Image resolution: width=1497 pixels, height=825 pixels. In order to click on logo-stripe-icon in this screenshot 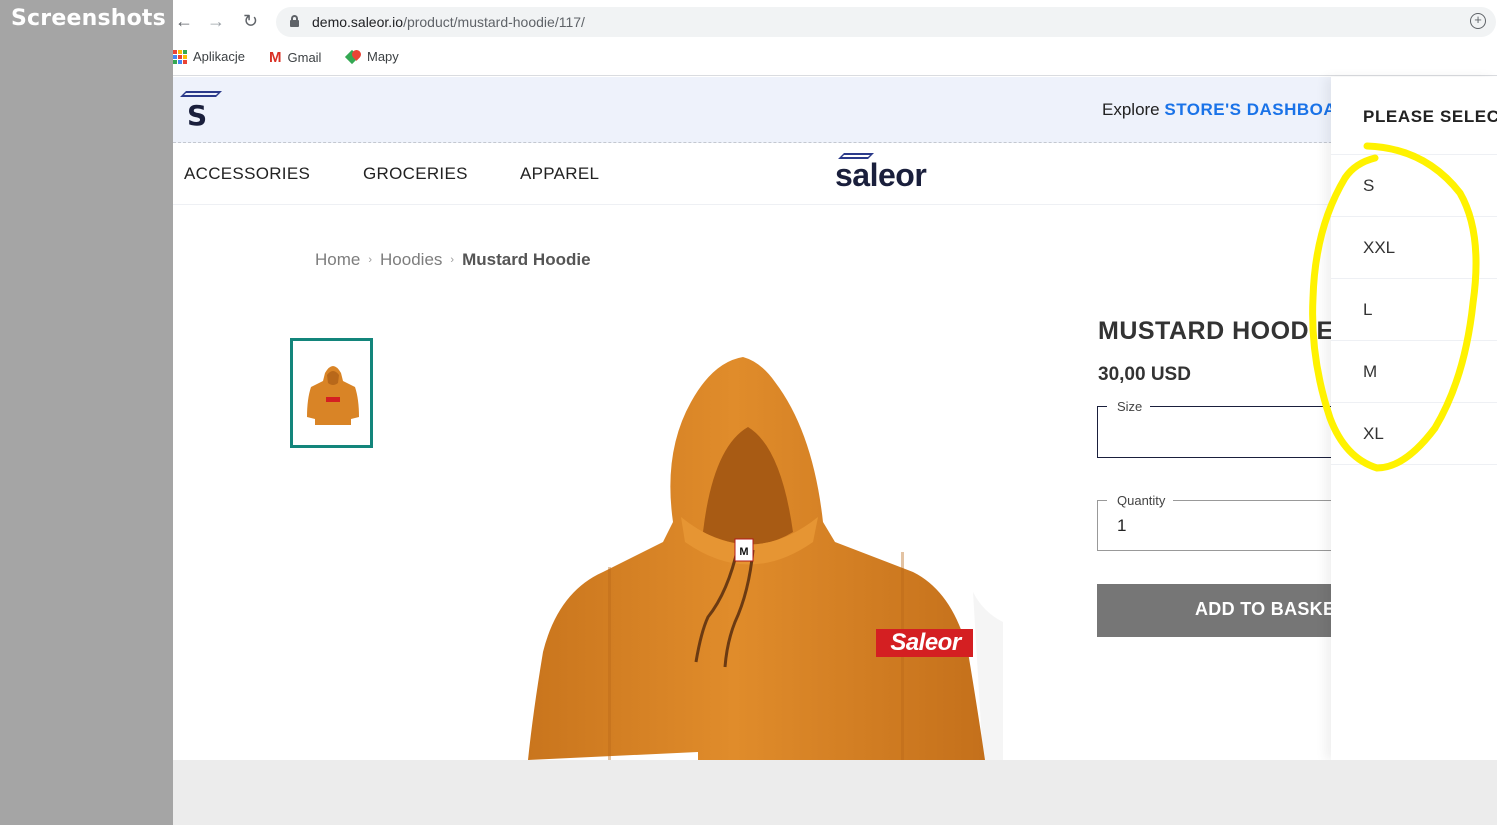, I will do `click(201, 94)`.